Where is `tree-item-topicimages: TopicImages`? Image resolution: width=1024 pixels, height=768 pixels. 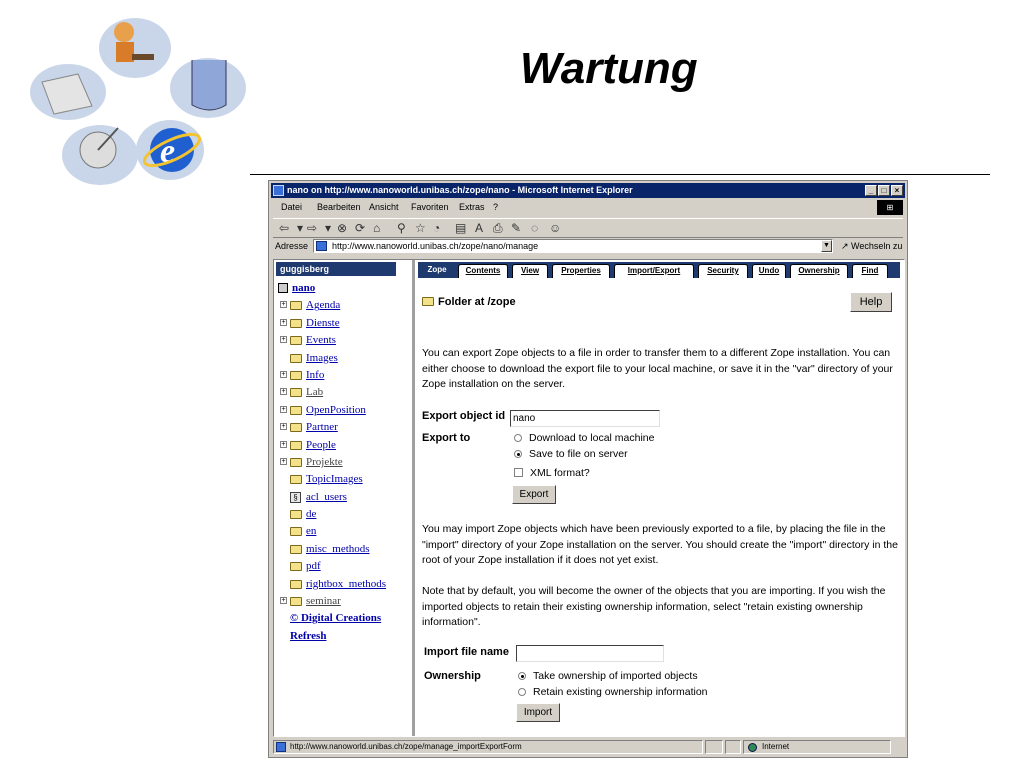
tree-item-topicimages: TopicImages is located at coordinates (343, 479).